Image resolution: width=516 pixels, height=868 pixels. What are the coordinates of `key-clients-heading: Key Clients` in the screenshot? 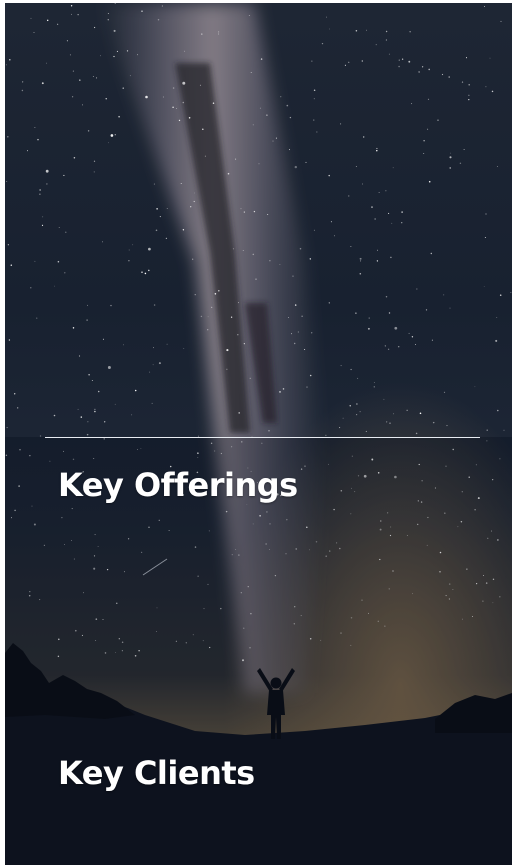 It's located at (156, 773).